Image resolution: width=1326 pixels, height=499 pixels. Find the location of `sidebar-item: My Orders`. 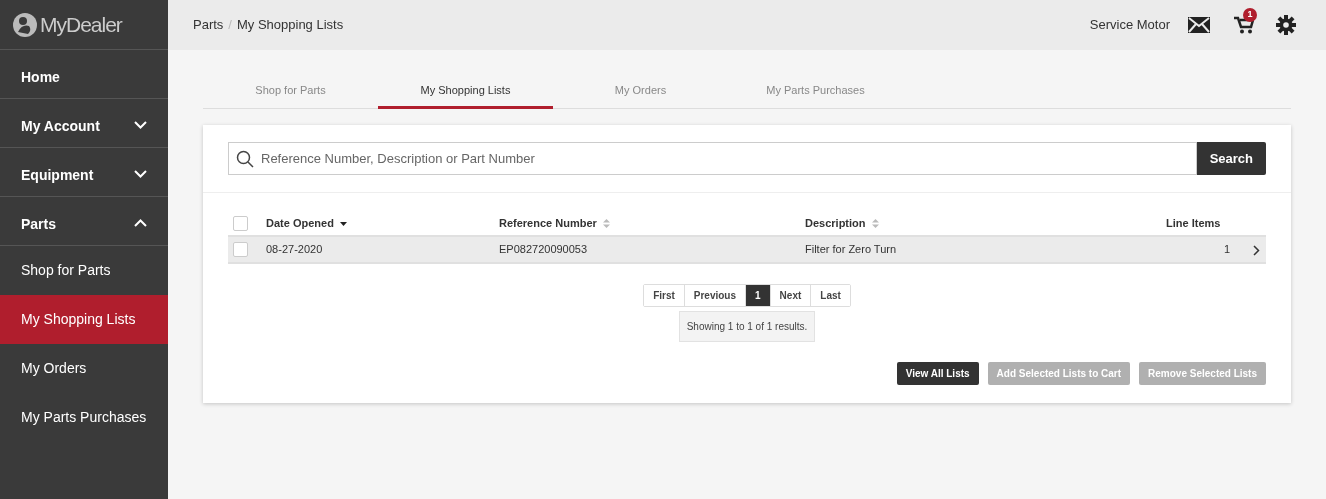

sidebar-item: My Orders is located at coordinates (84, 368).